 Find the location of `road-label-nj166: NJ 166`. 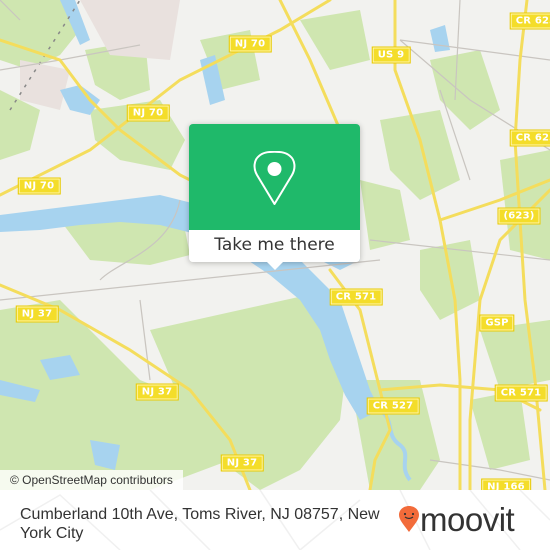

road-label-nj166: NJ 166 is located at coordinates (506, 484).